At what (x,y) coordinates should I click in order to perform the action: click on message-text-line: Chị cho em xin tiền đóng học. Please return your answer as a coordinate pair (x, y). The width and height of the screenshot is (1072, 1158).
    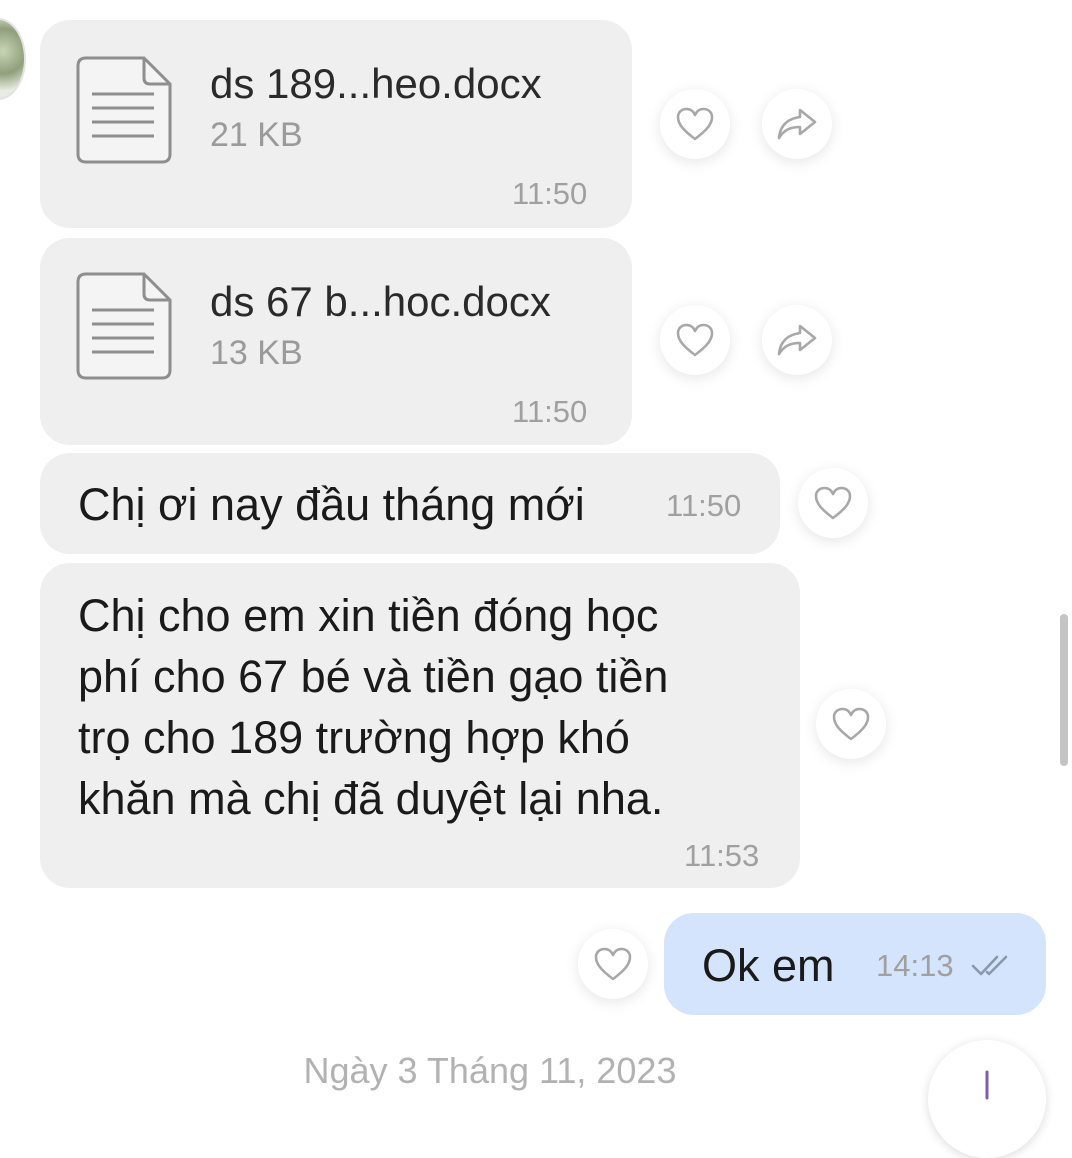
    Looking at the image, I should click on (368, 615).